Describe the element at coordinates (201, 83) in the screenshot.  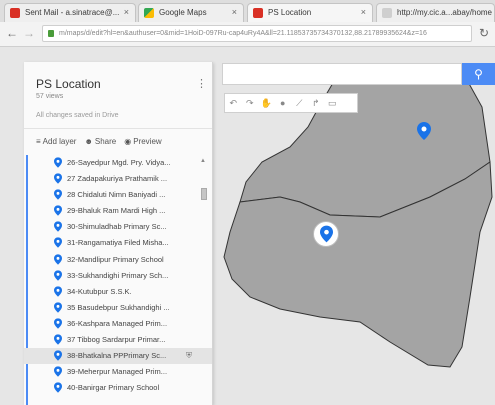
I see `more-options-icon: ⋮` at that location.